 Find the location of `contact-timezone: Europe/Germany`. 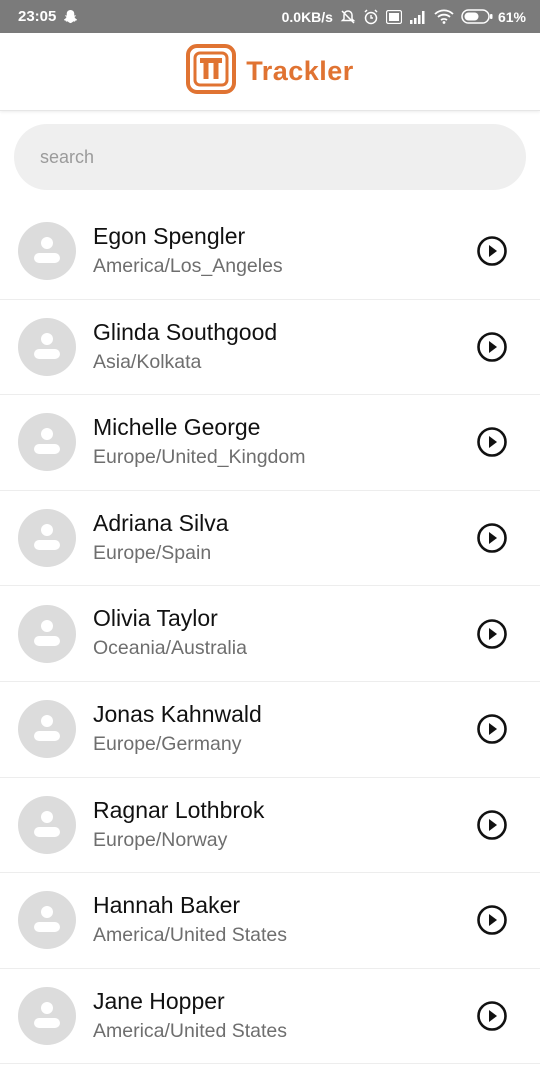

contact-timezone: Europe/Germany is located at coordinates (167, 743).